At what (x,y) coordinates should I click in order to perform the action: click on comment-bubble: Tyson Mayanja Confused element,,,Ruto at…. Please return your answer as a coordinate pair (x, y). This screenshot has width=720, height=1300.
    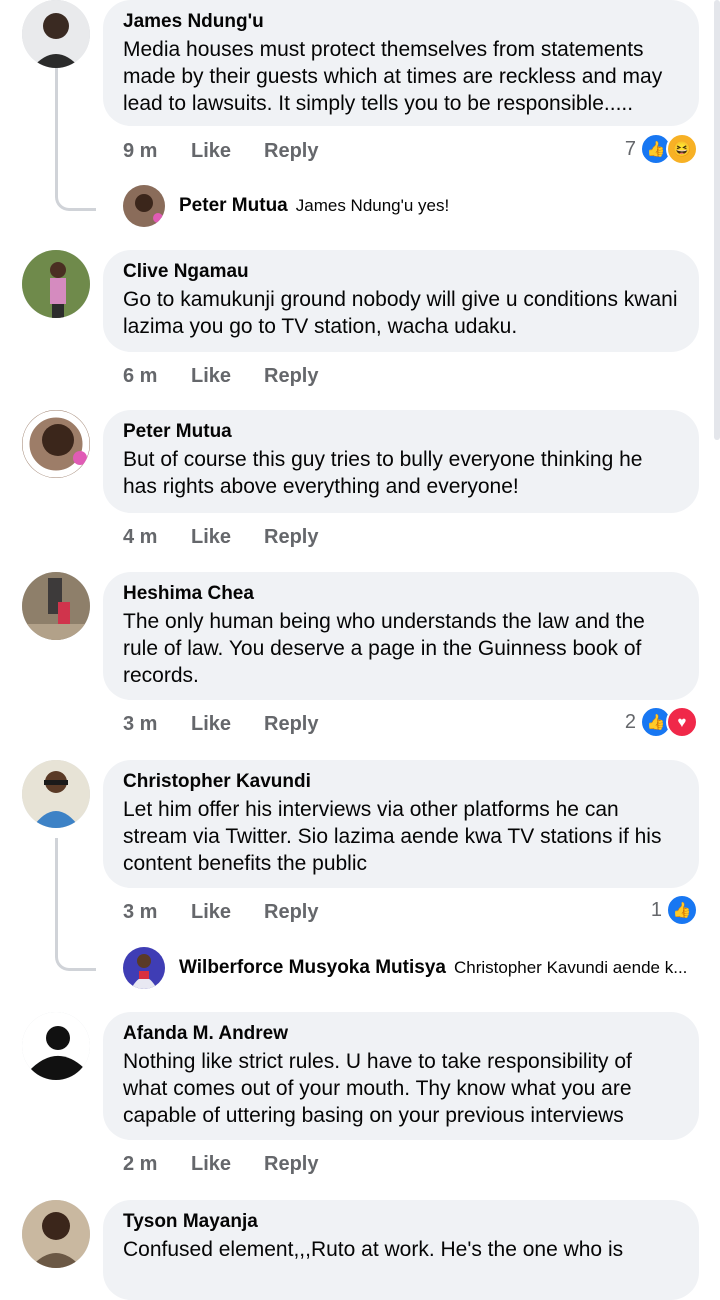
    Looking at the image, I should click on (401, 1250).